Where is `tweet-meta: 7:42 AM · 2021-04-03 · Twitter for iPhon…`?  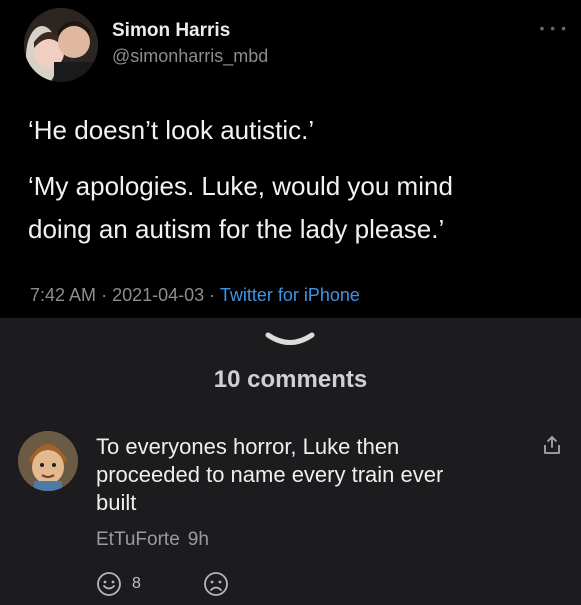
tweet-meta: 7:42 AM · 2021-04-03 · Twitter for iPhon… is located at coordinates (195, 295).